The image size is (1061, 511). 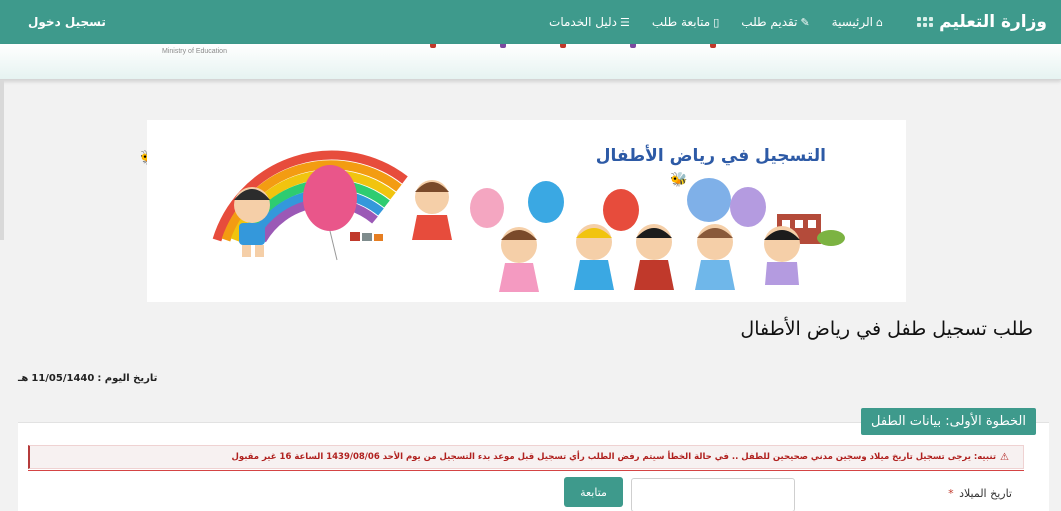 I want to click on list-icon: ☰, so click(x=624, y=22).